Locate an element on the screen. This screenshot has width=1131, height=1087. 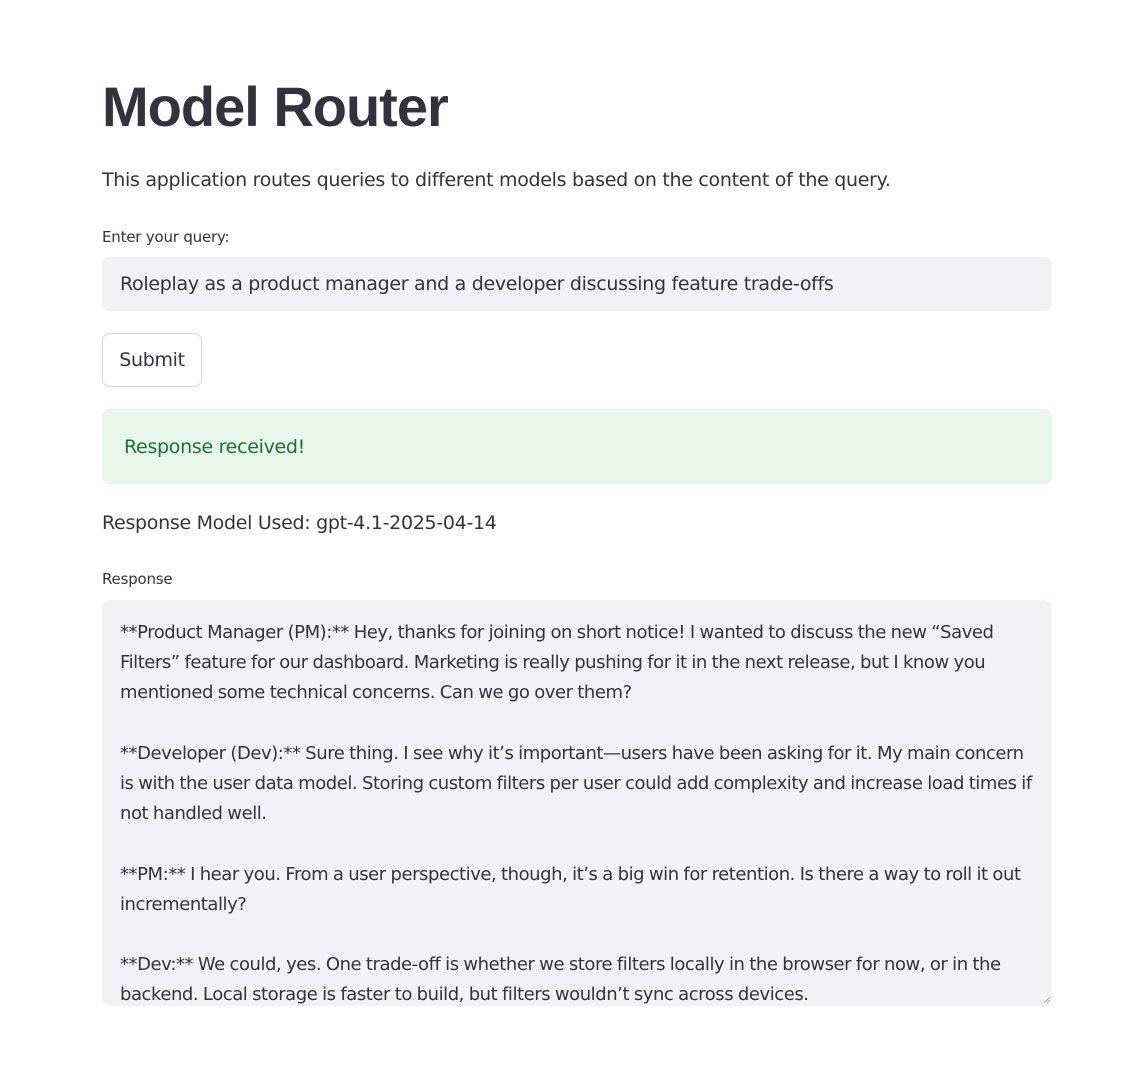
submit-button: Submit is located at coordinates (152, 360).